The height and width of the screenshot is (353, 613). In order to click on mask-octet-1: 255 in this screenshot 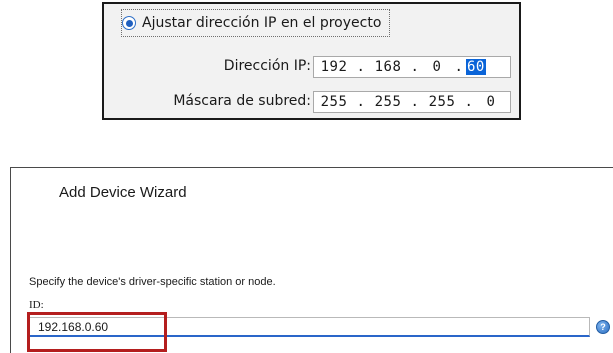, I will do `click(334, 102)`.